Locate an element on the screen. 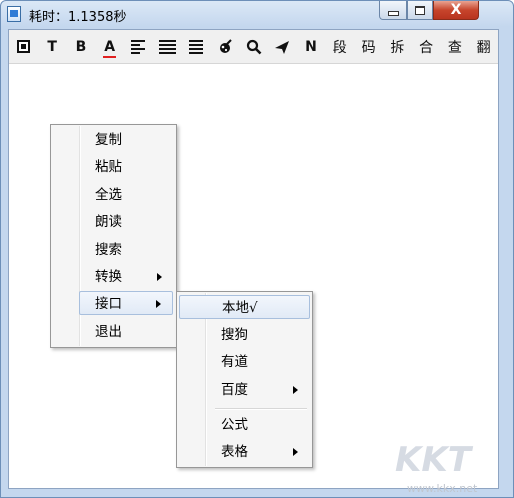 This screenshot has width=514, height=498. brush-button is located at coordinates (224, 47).